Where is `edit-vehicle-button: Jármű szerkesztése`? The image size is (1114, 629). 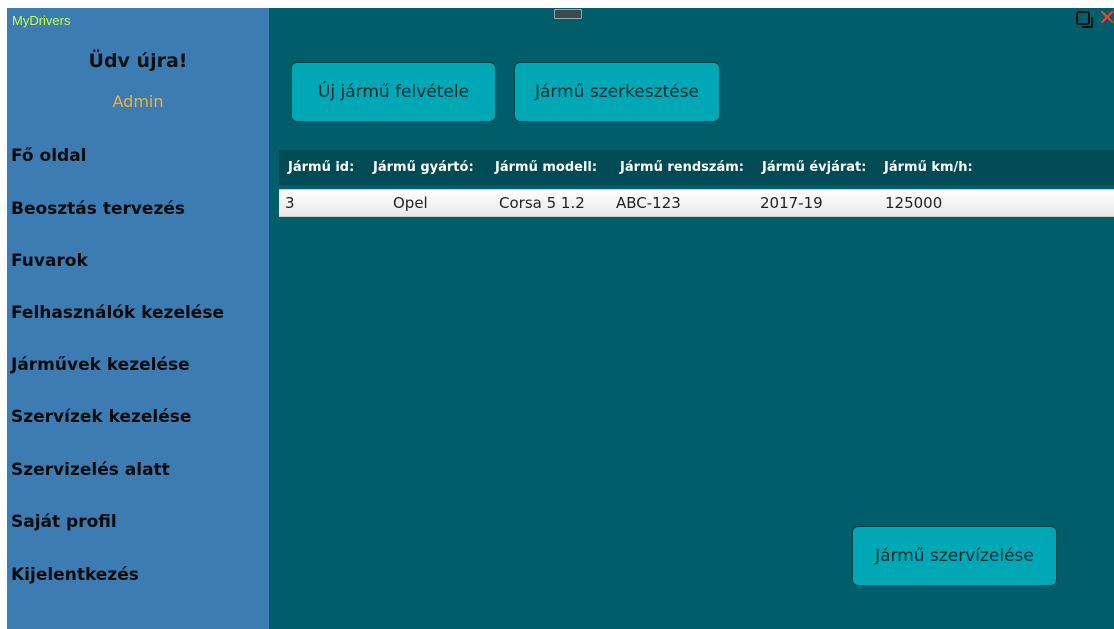 edit-vehicle-button: Jármű szerkesztése is located at coordinates (617, 92).